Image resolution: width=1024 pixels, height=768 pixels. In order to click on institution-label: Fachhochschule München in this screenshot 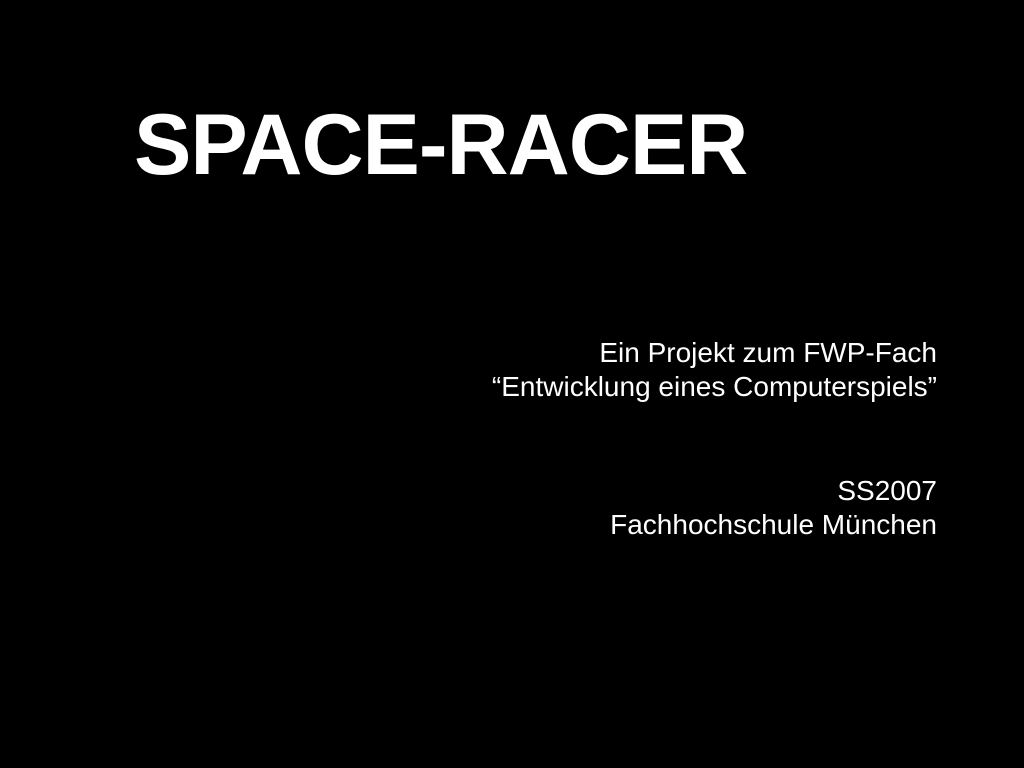, I will do `click(773, 524)`.